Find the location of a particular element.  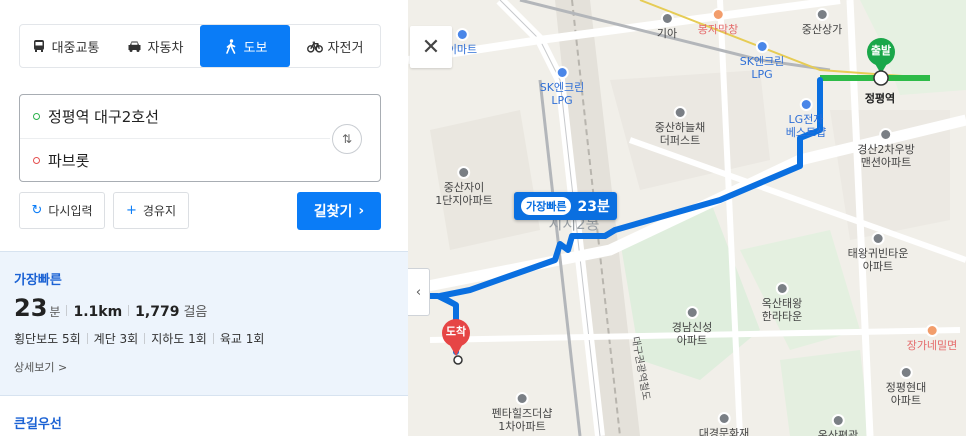

plus-icon: + is located at coordinates (131, 210).